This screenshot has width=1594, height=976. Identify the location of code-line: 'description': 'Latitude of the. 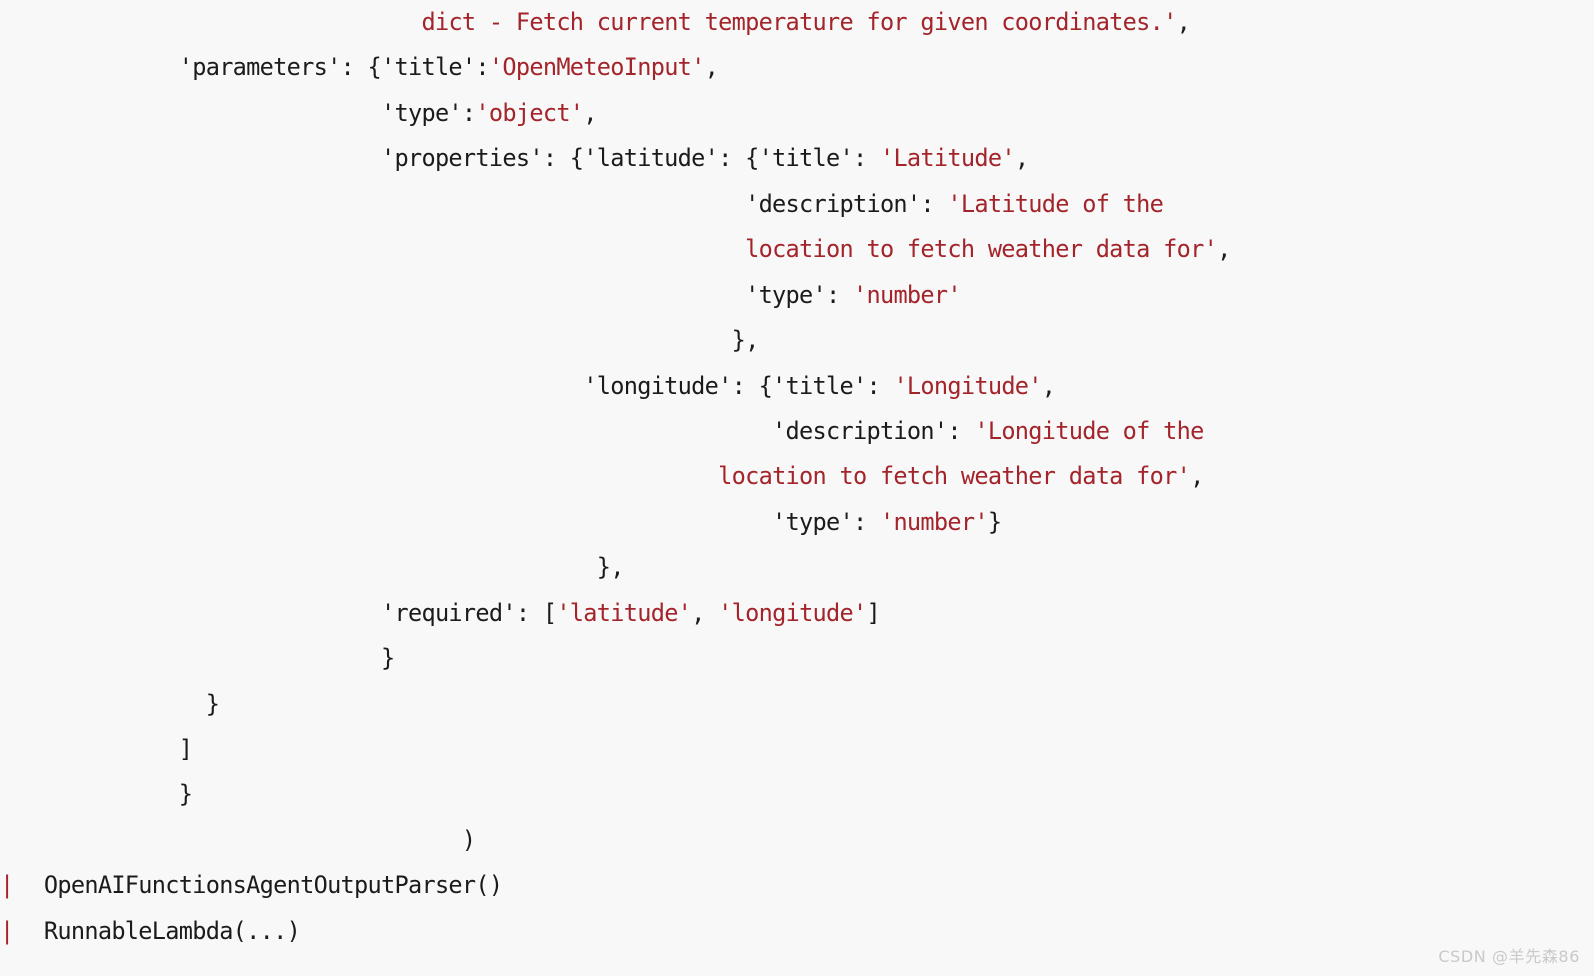
(797, 204).